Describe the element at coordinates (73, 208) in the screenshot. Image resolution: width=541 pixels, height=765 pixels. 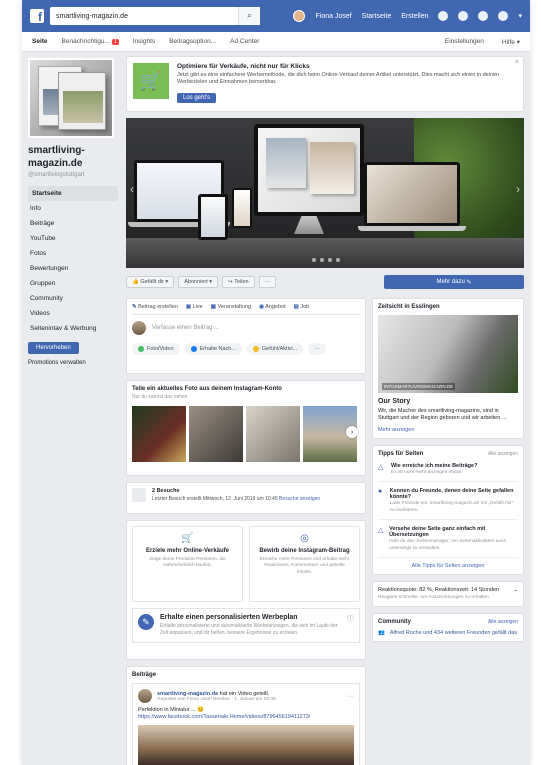
I see `sidebar-item-info: Info` at that location.